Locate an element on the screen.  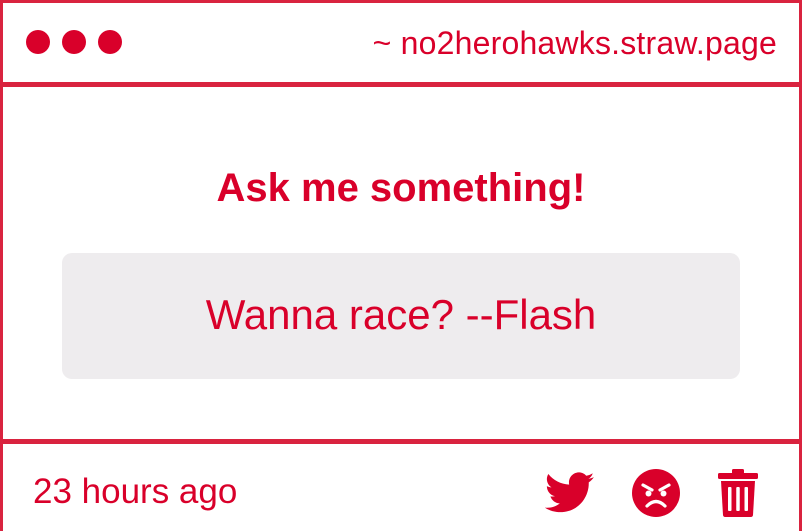
message-text: Wanna race? --Flash is located at coordinates (401, 314).